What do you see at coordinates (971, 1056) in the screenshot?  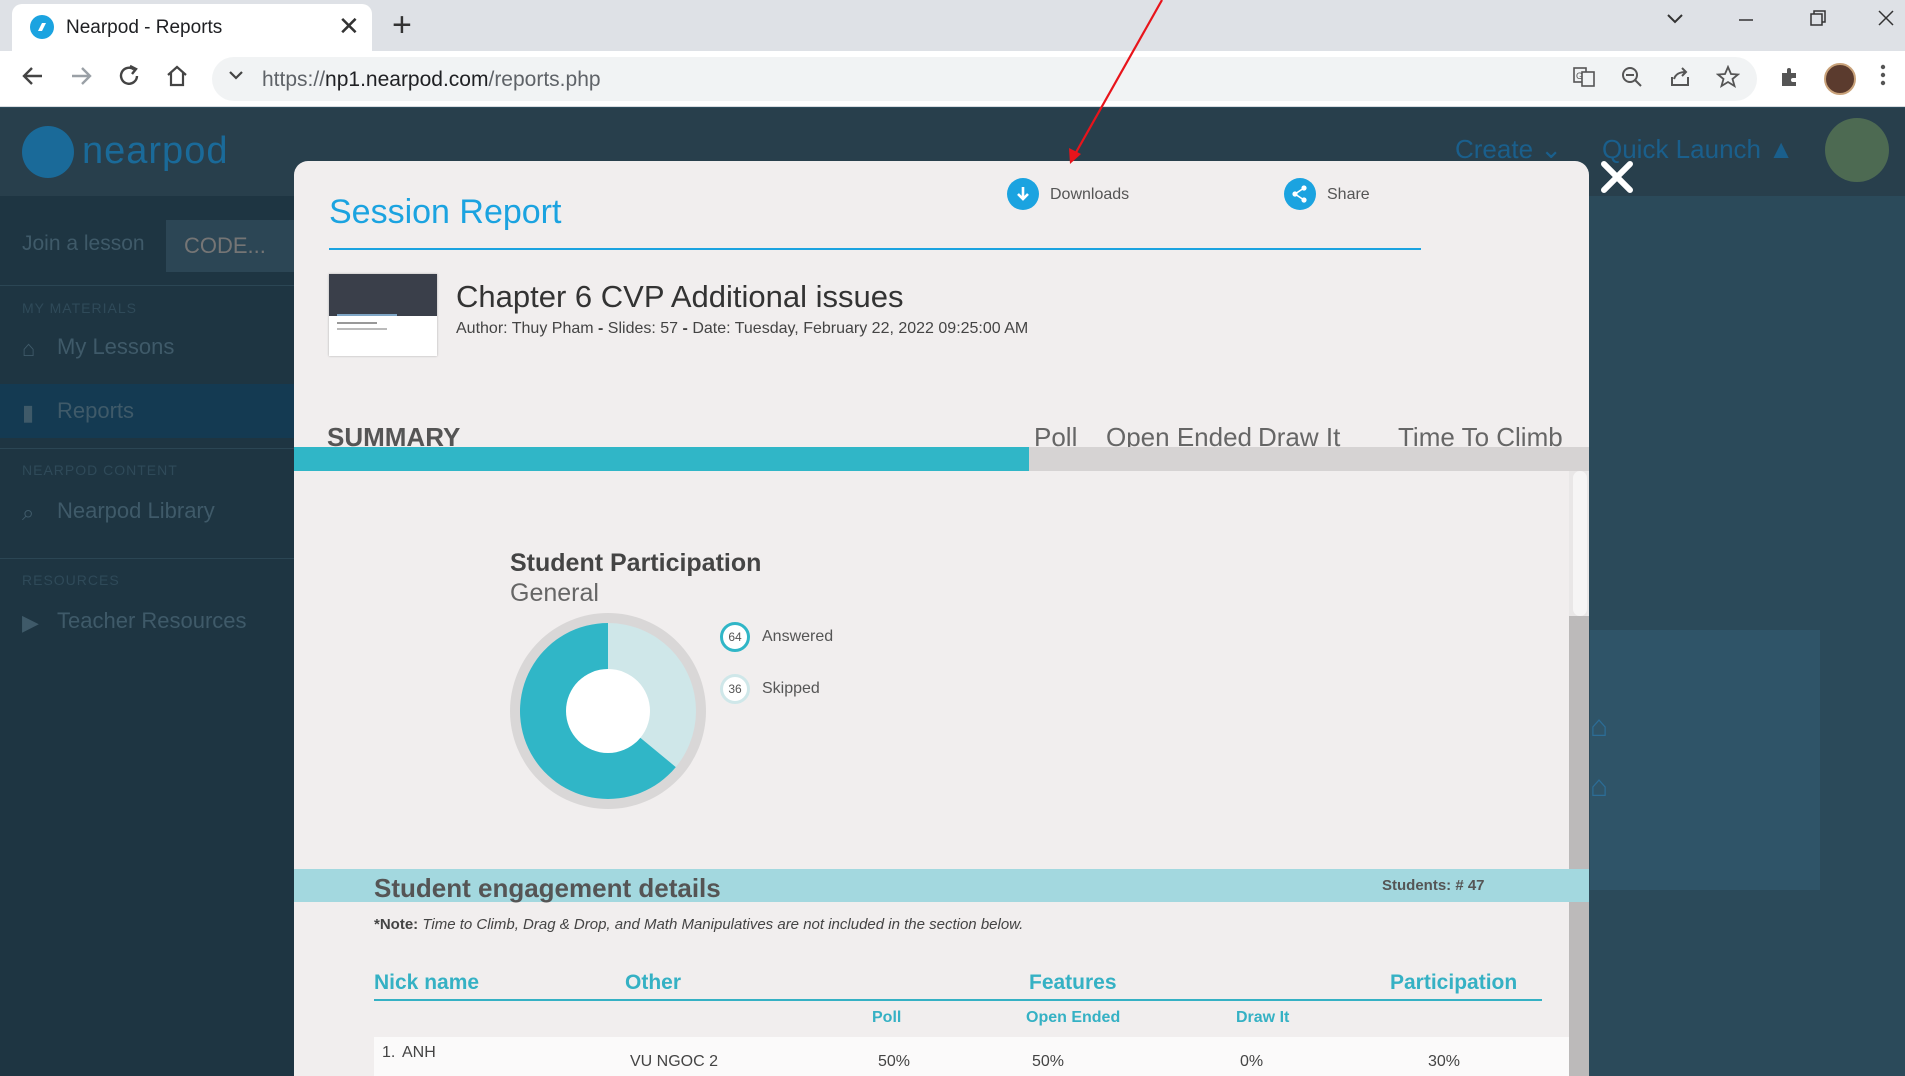 I see `table-row: 1. ANH VU NGOC 2 50% 50% 0% 30%` at bounding box center [971, 1056].